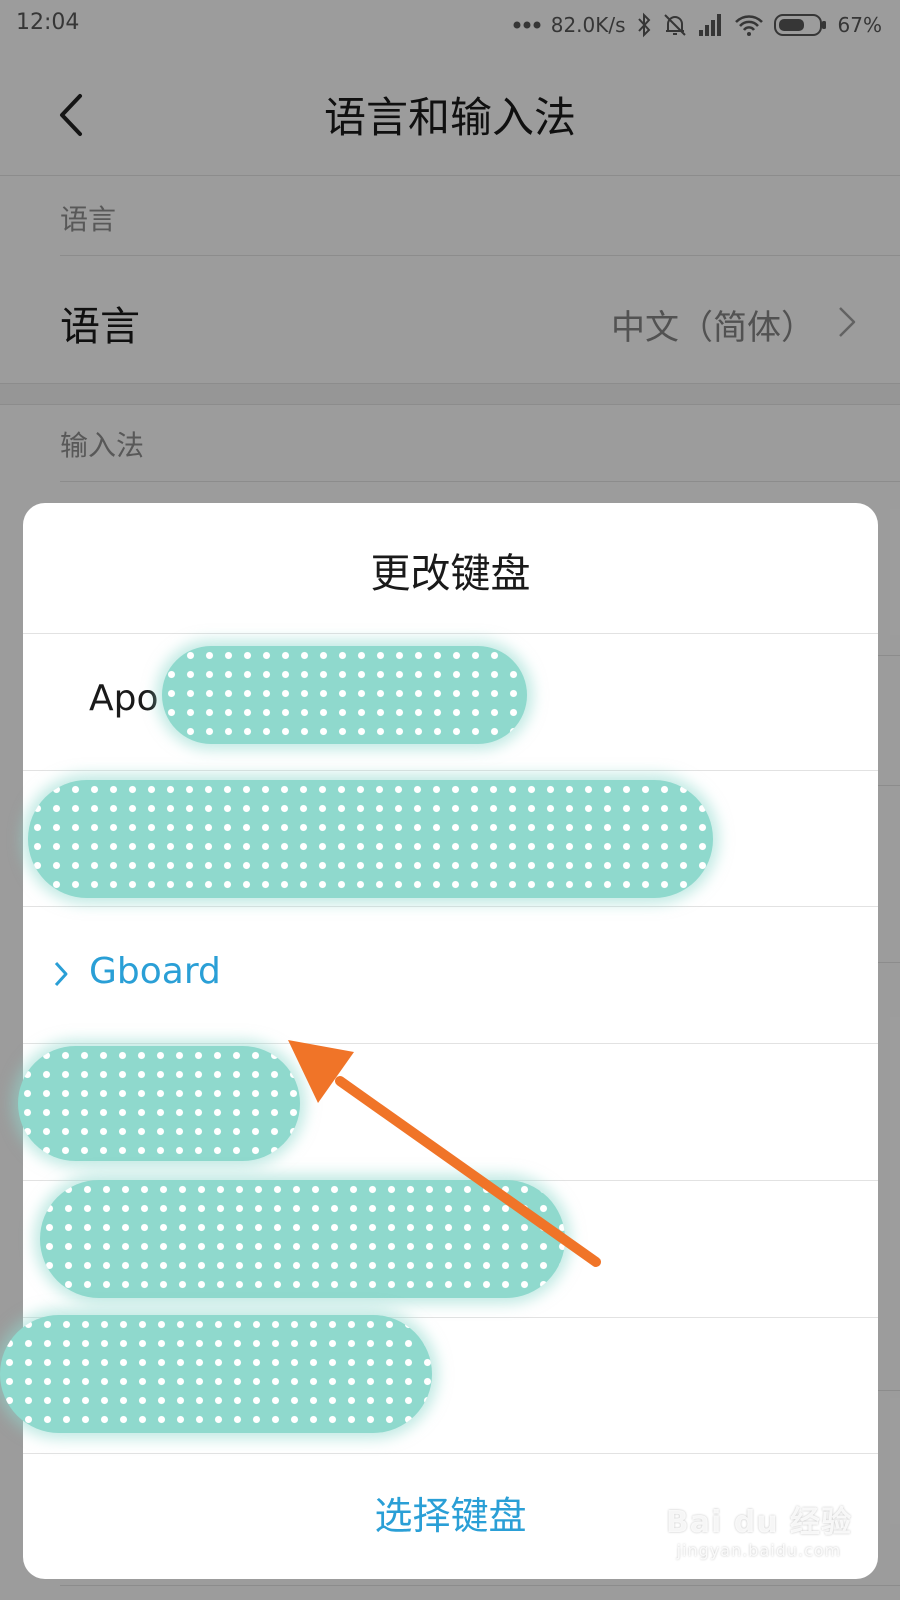  What do you see at coordinates (758, 1522) in the screenshot?
I see `watermark-main: Bai du 经验` at bounding box center [758, 1522].